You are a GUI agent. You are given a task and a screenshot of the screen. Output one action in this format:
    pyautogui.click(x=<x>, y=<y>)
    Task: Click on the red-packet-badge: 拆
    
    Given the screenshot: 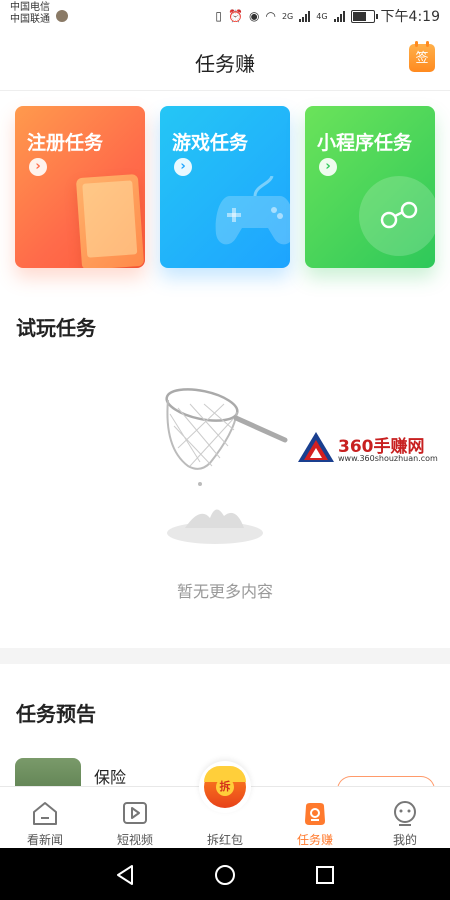 What is the action you would take?
    pyautogui.click(x=225, y=787)
    